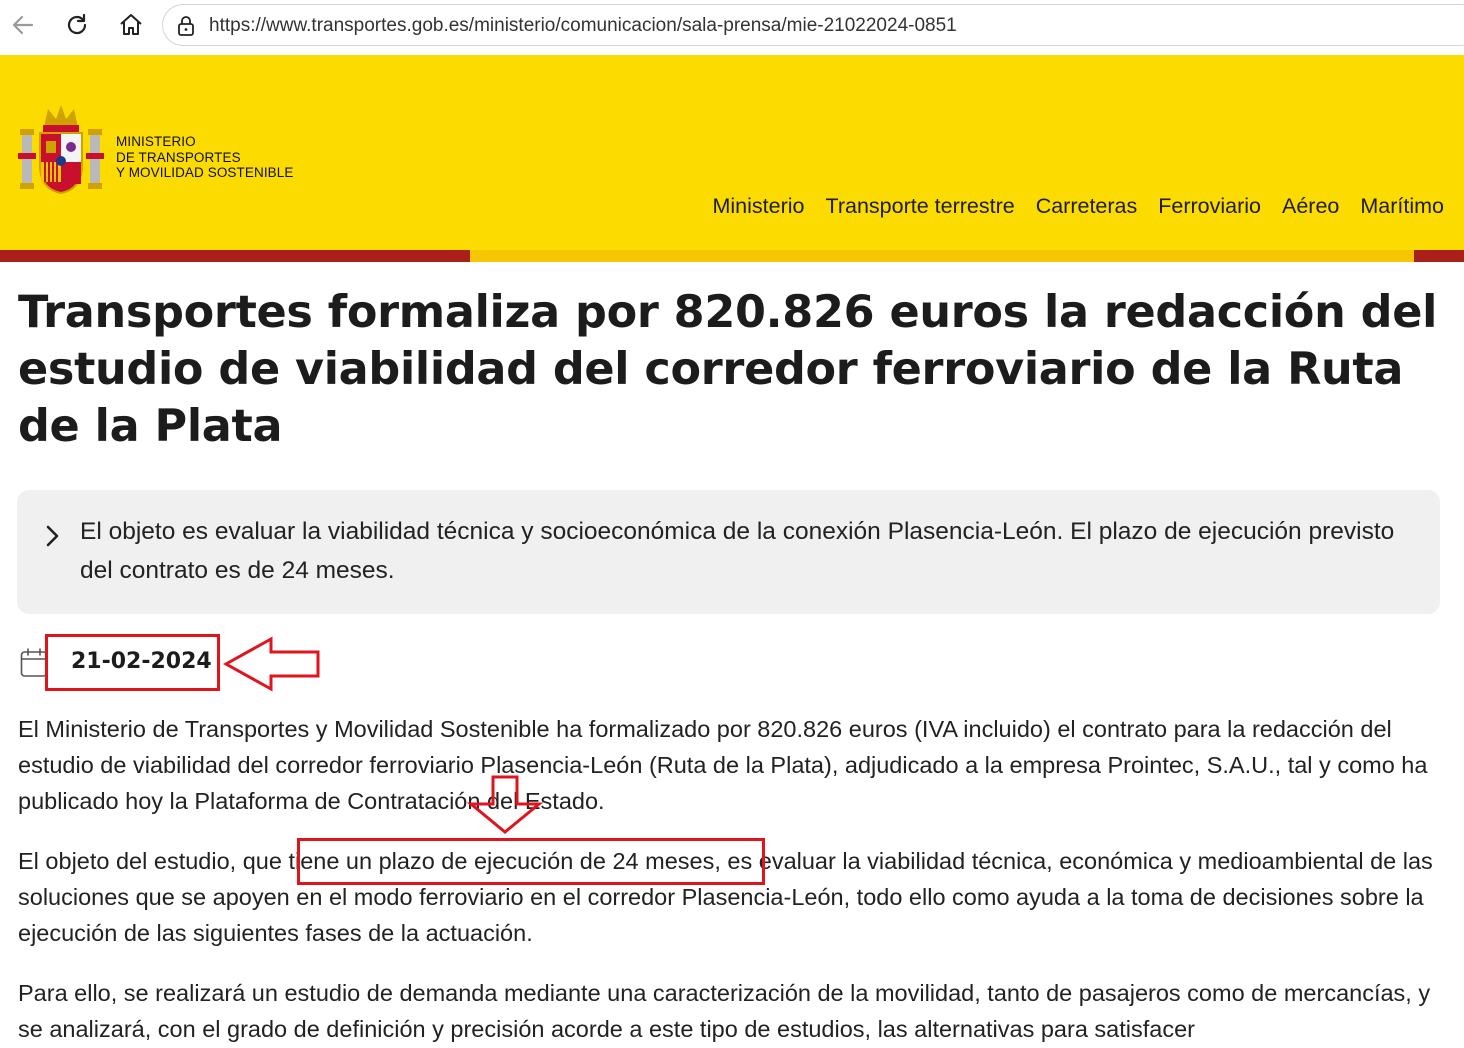 The image size is (1464, 1048). I want to click on down-arrow-annotation-icon, so click(505, 804).